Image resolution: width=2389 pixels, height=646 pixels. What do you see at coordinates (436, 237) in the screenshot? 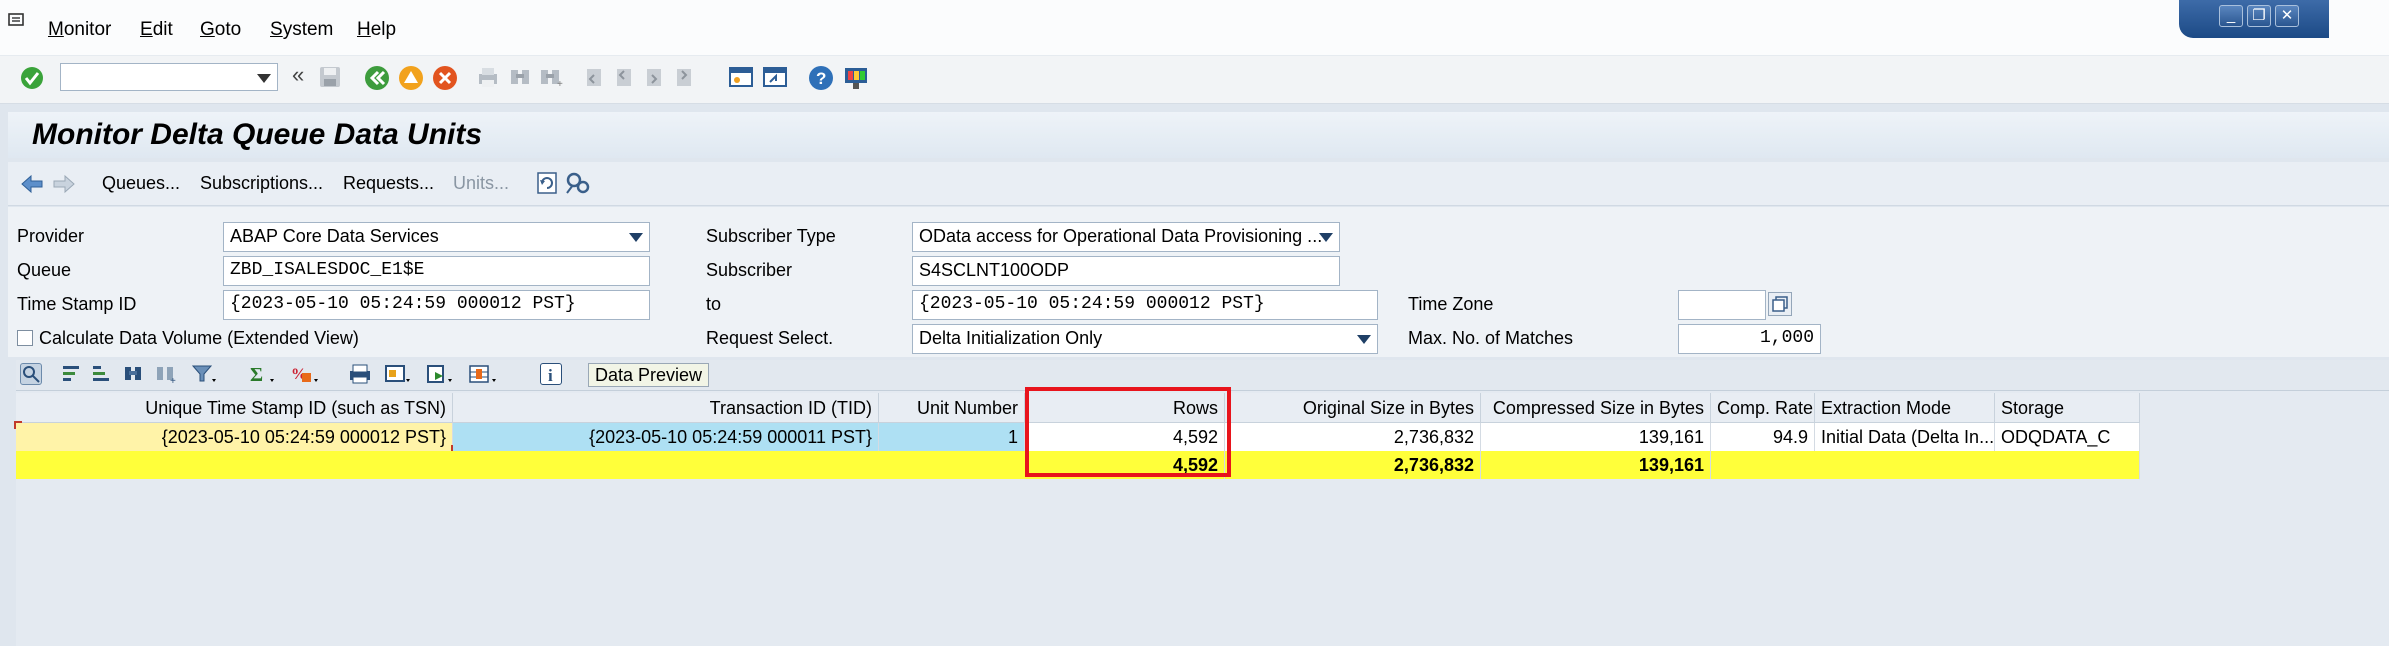
I see `provider-select: ABAP Core Data Services` at bounding box center [436, 237].